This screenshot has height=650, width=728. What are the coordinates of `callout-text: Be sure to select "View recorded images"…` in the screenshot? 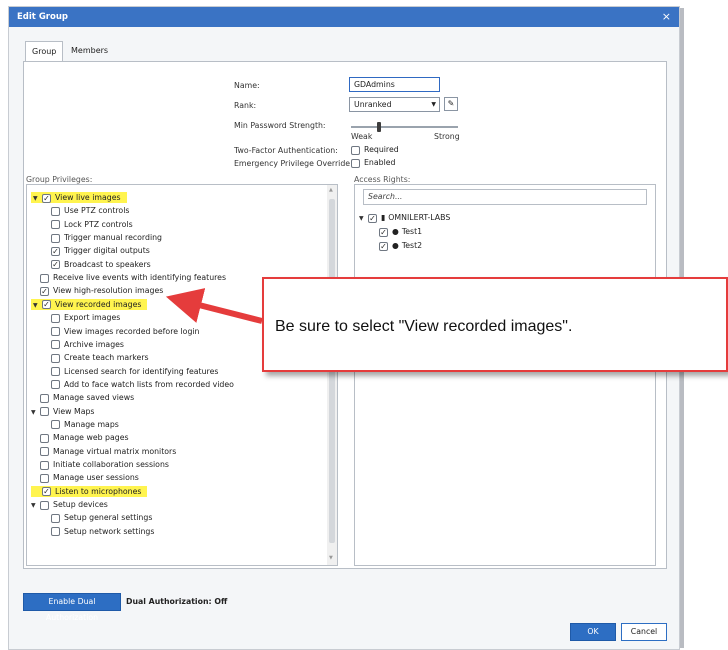 It's located at (424, 326).